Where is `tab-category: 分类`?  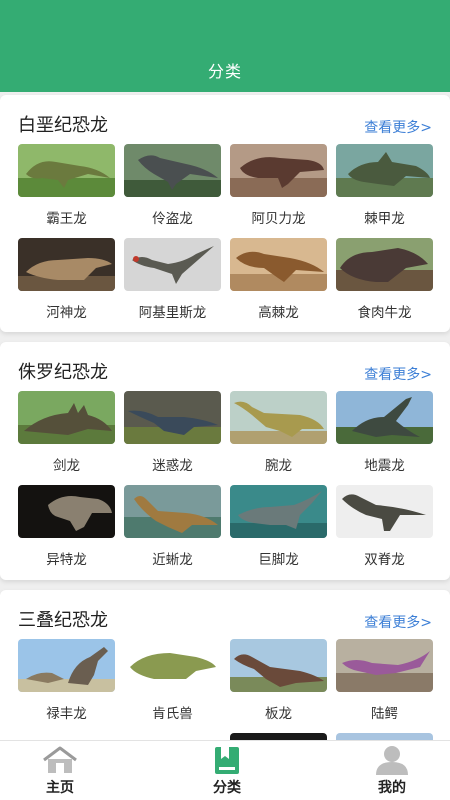 tab-category: 分类 is located at coordinates (227, 771).